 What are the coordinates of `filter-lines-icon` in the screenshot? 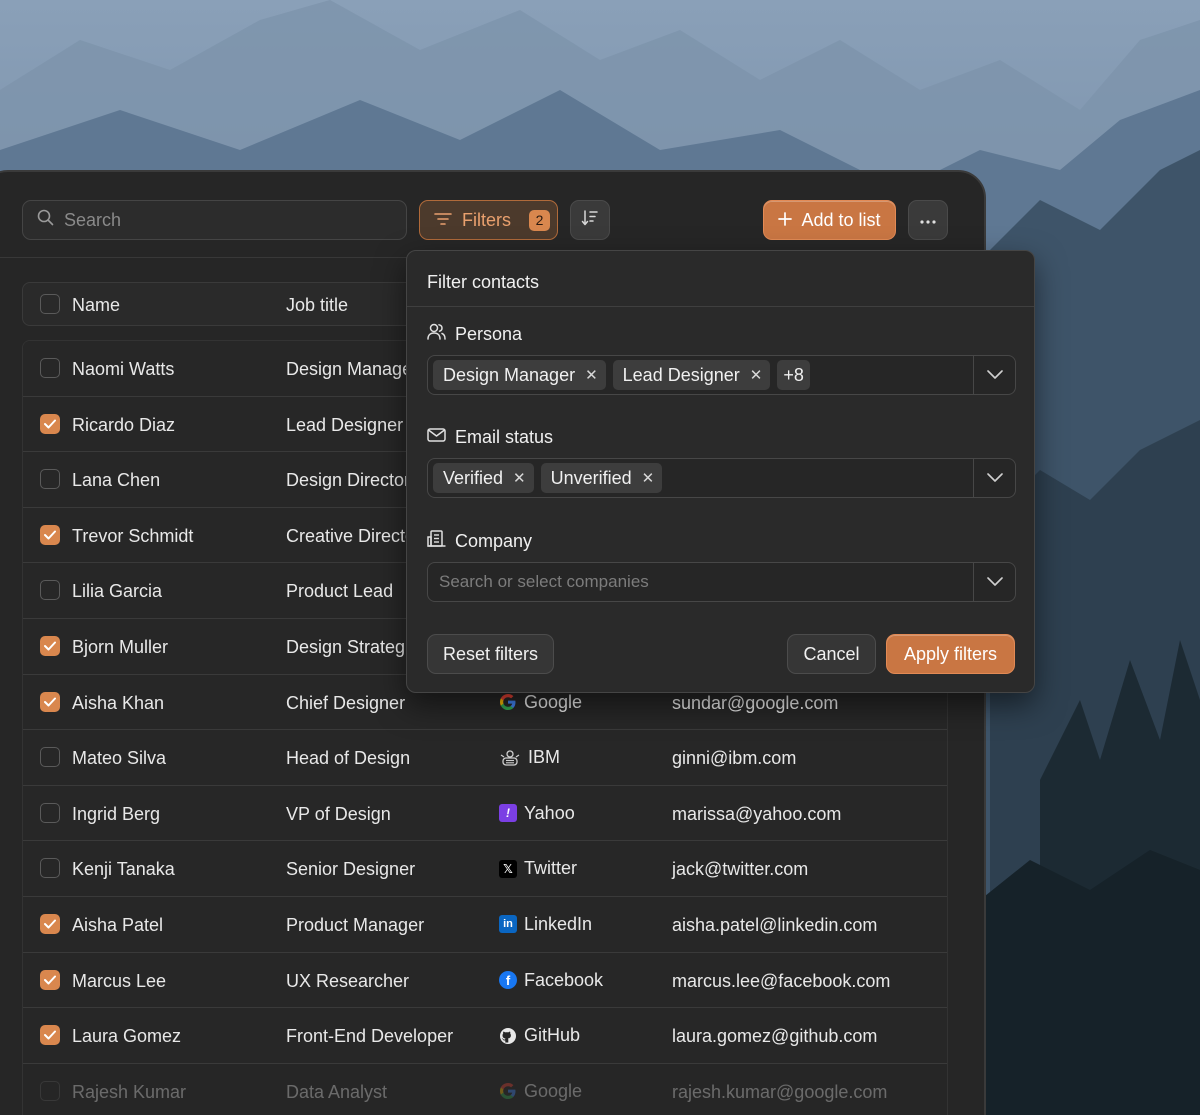 It's located at (443, 220).